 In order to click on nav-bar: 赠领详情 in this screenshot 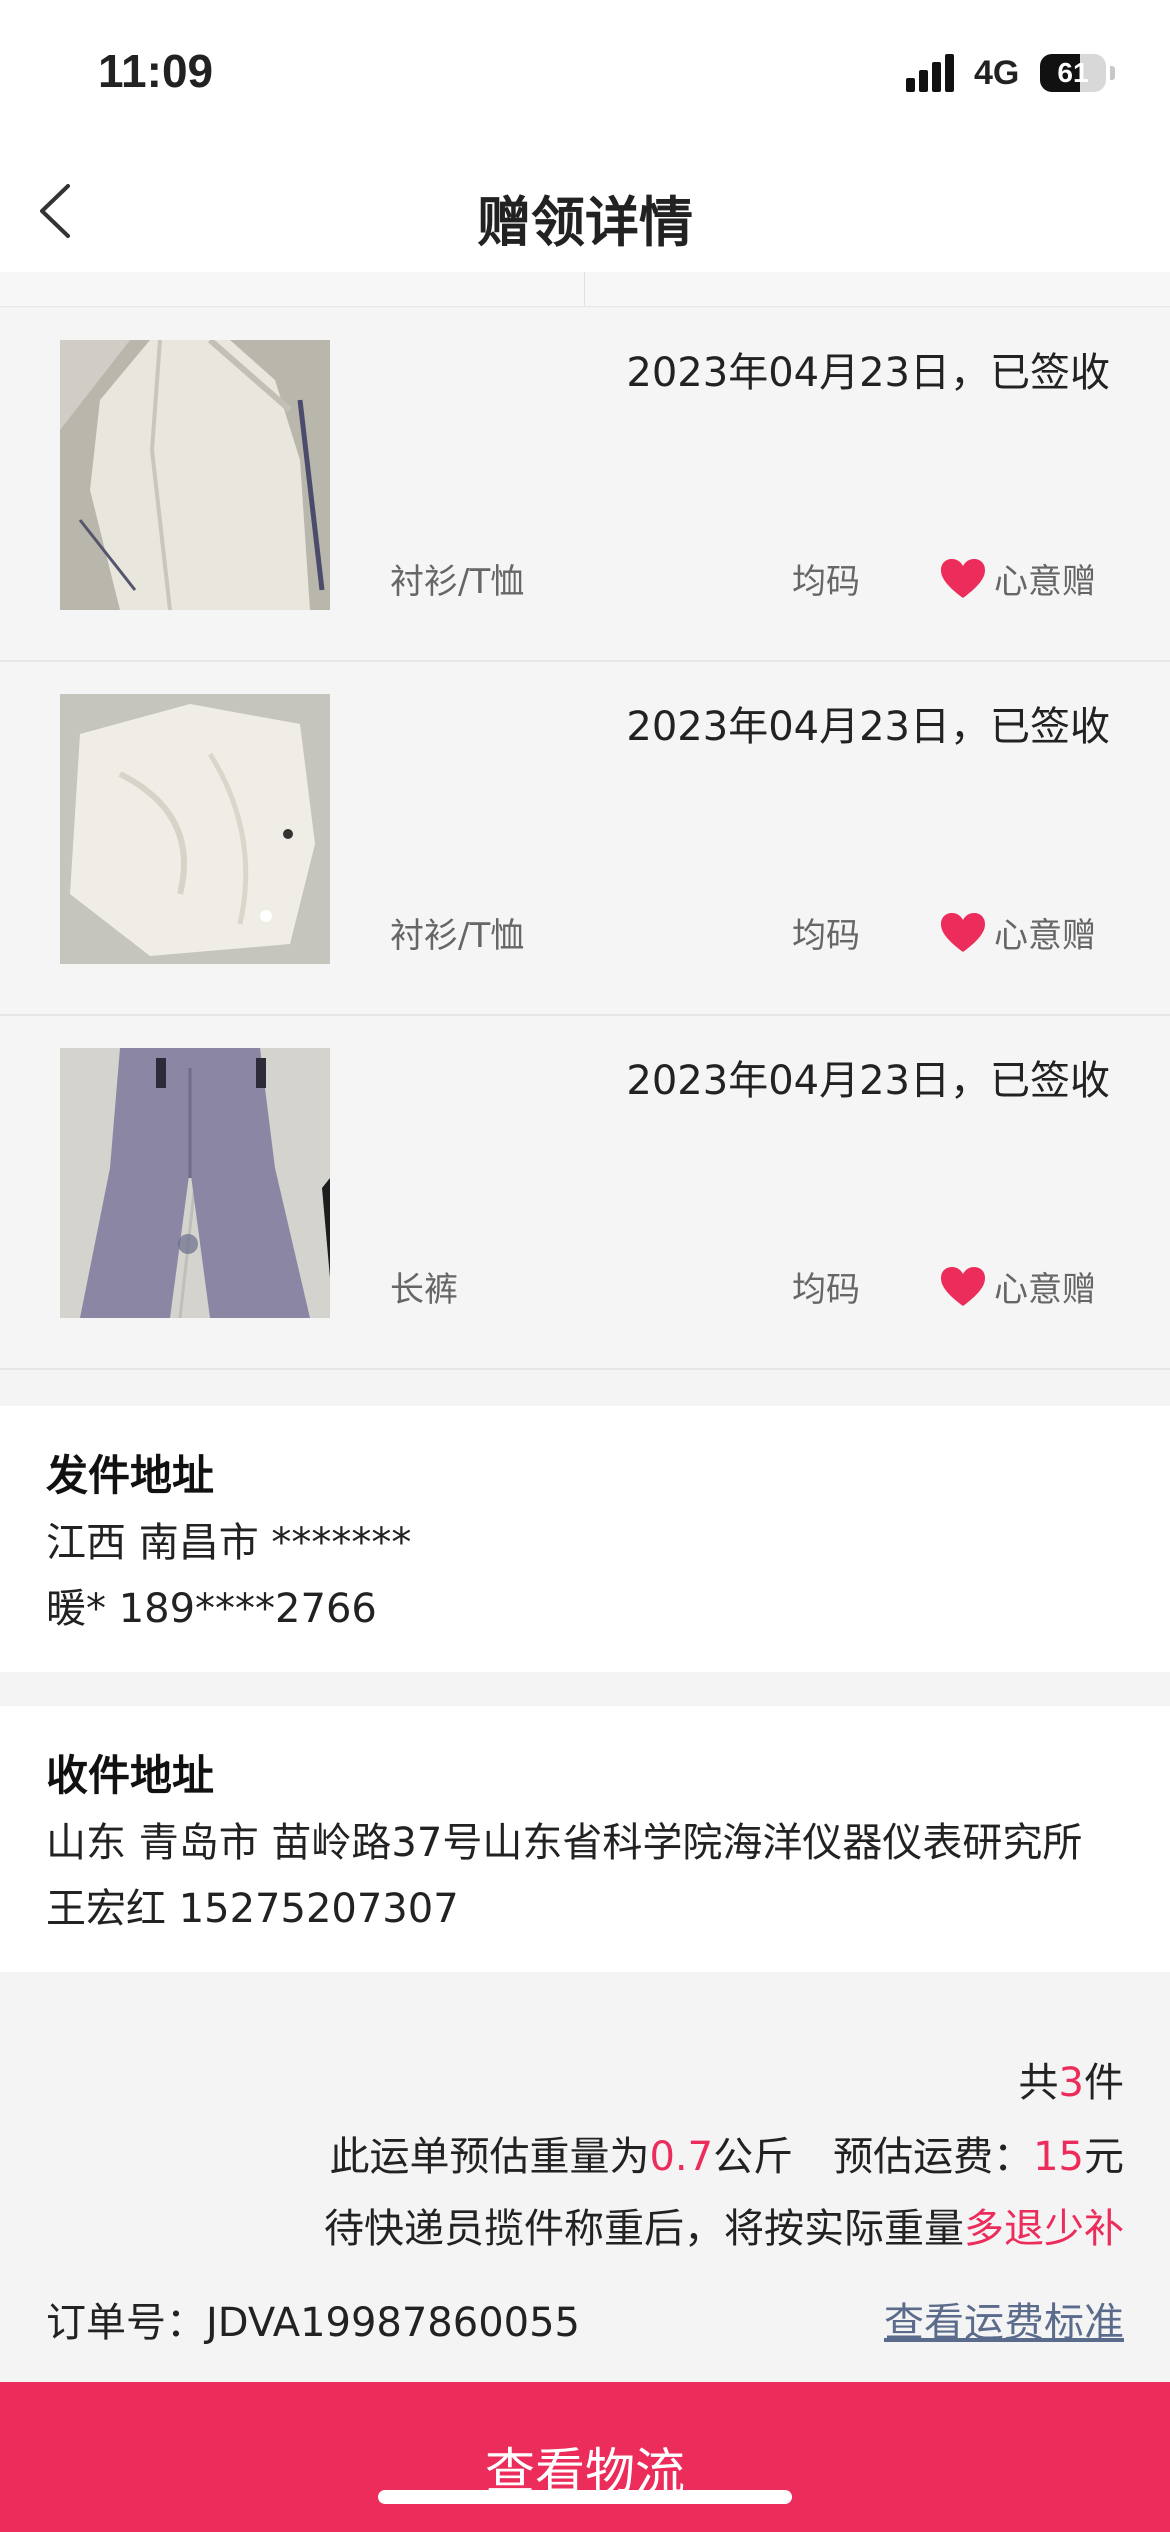, I will do `click(585, 211)`.